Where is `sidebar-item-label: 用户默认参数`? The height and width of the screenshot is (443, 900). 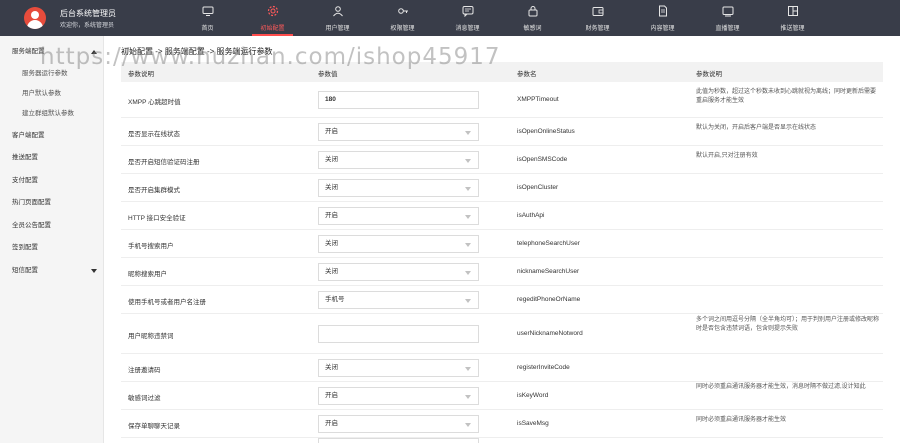 sidebar-item-label: 用户默认参数 is located at coordinates (41, 93).